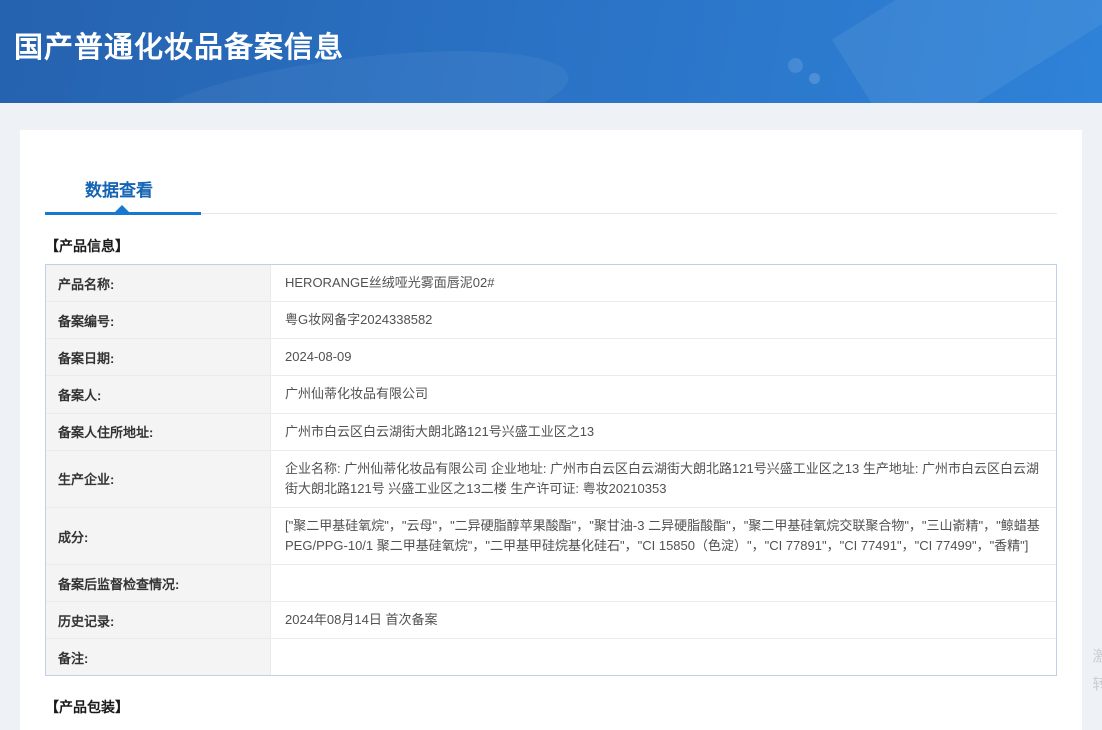 The image size is (1102, 730). What do you see at coordinates (1097, 656) in the screenshot?
I see `floating-widget-char: 激` at bounding box center [1097, 656].